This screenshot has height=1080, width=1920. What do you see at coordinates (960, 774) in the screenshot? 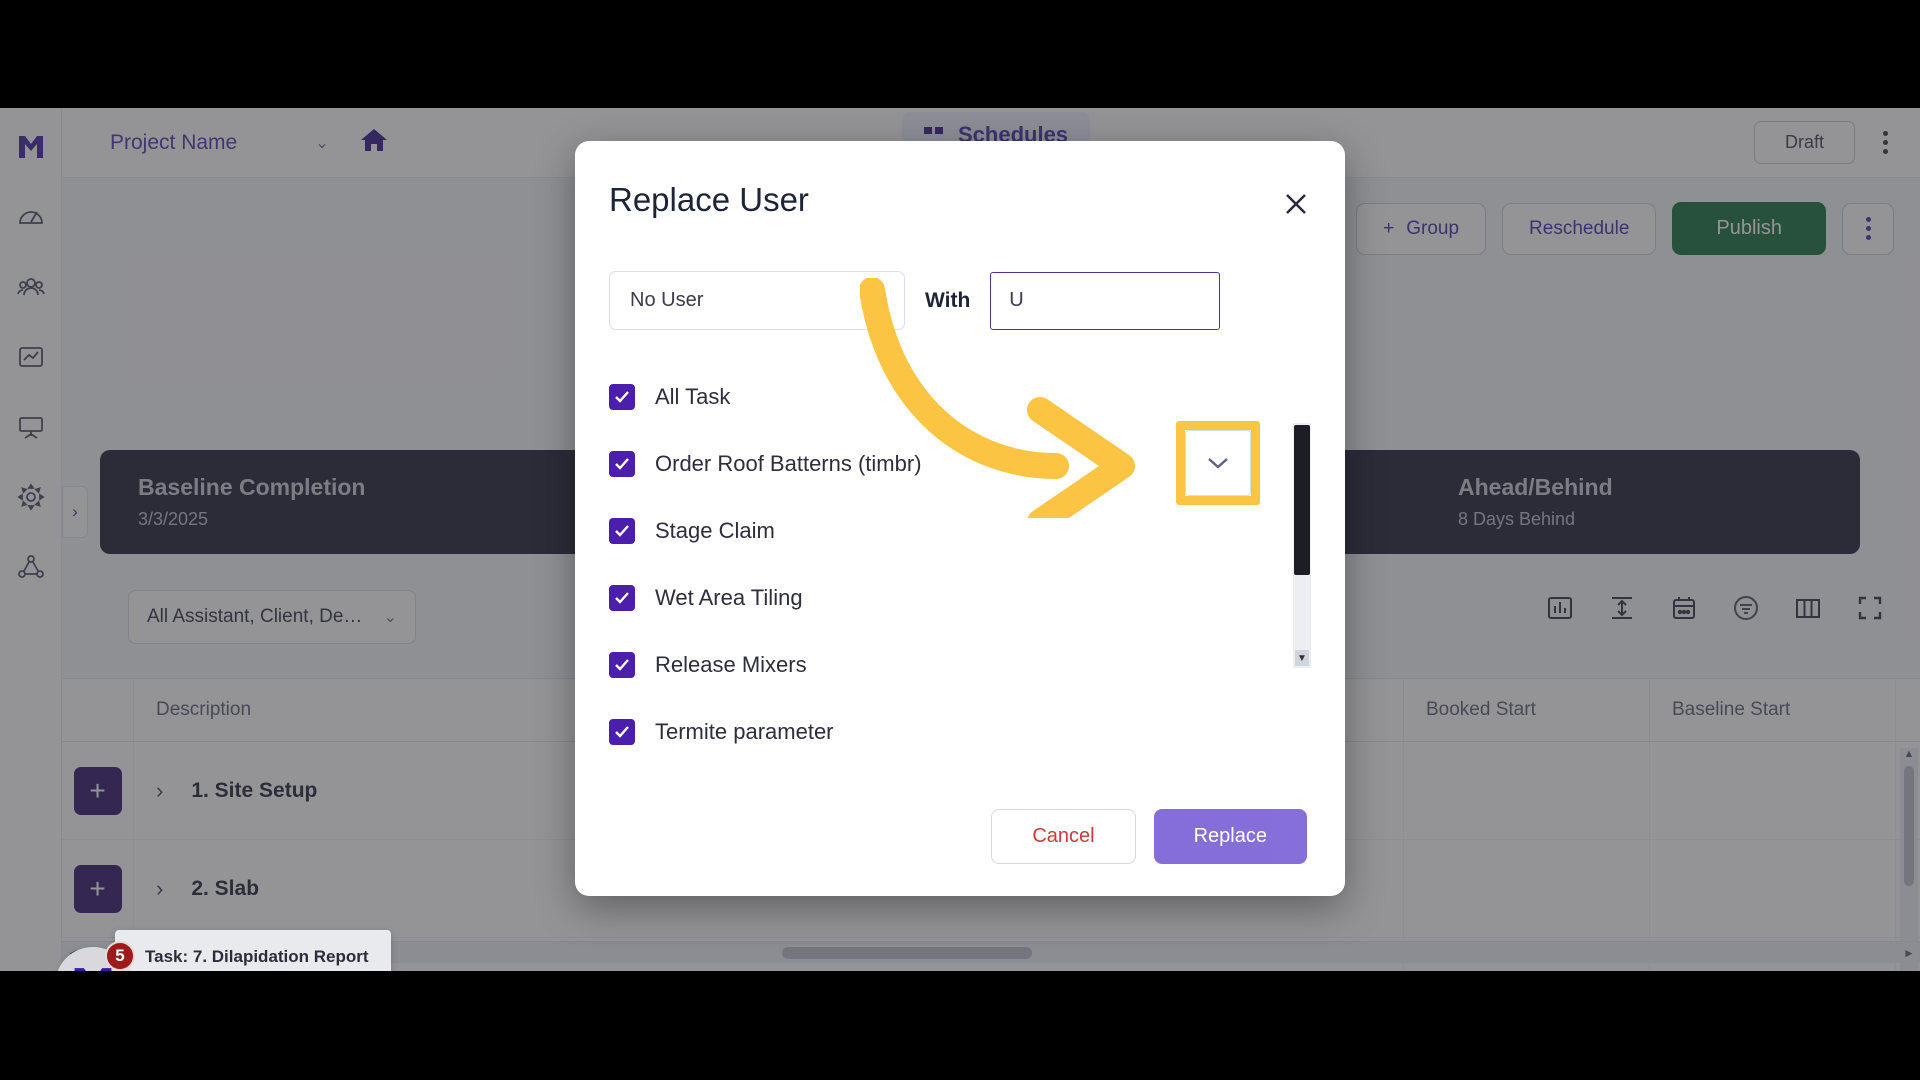
I see `task-list-item: Site Toilet` at bounding box center [960, 774].